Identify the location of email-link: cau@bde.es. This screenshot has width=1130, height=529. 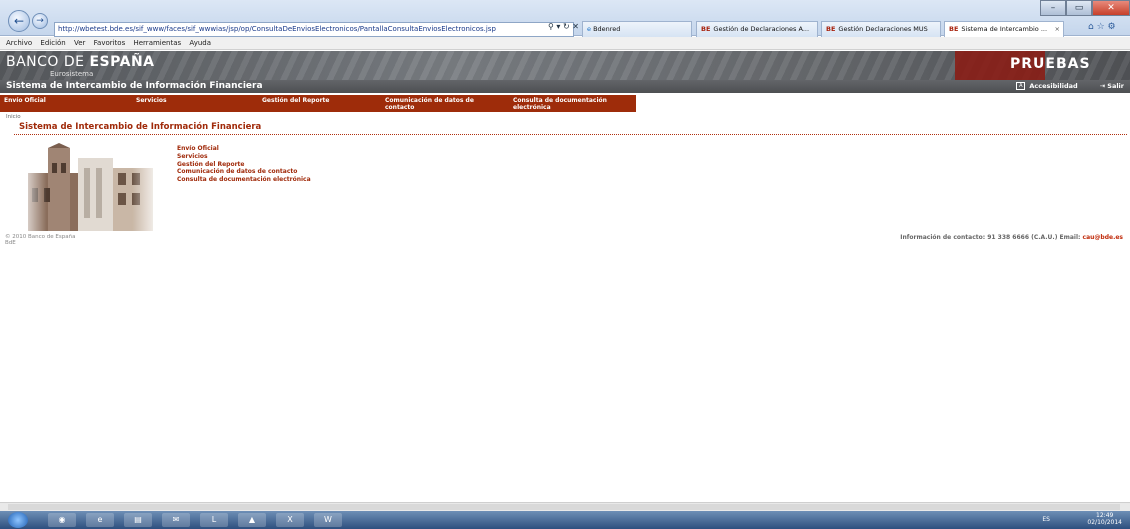
(1103, 237).